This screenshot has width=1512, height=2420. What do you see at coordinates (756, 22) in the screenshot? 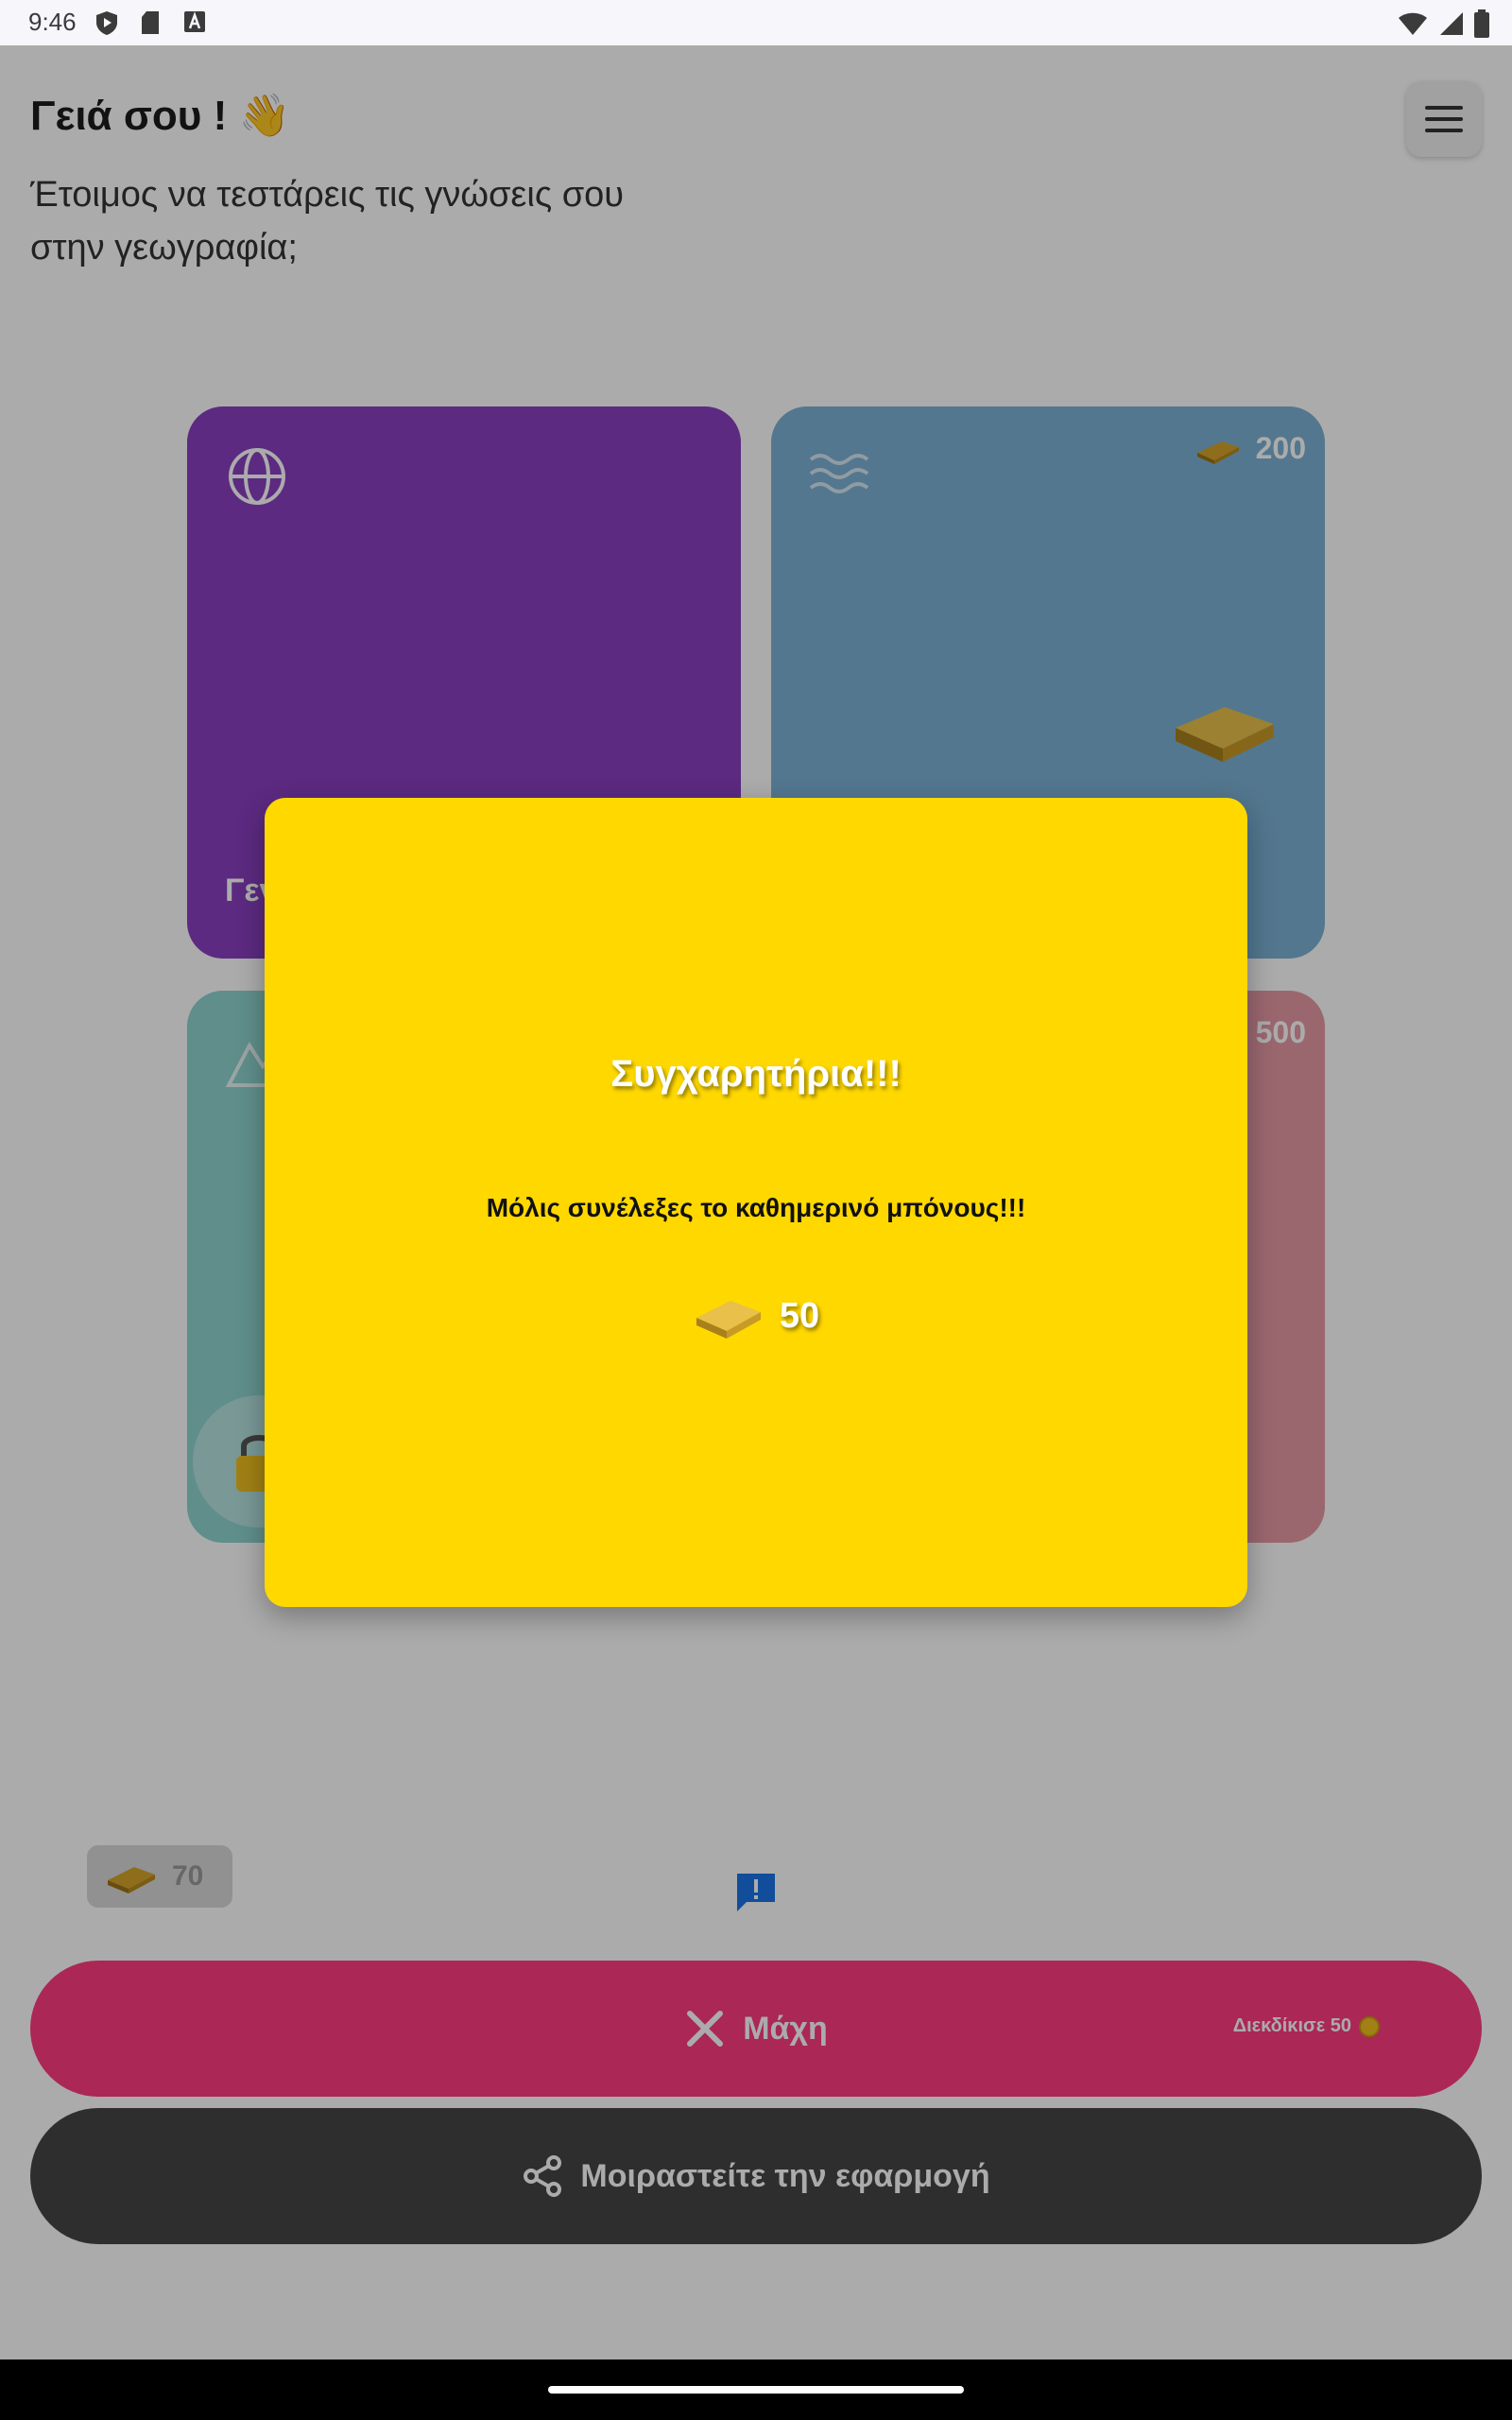
I see `status-bar: 9:46` at bounding box center [756, 22].